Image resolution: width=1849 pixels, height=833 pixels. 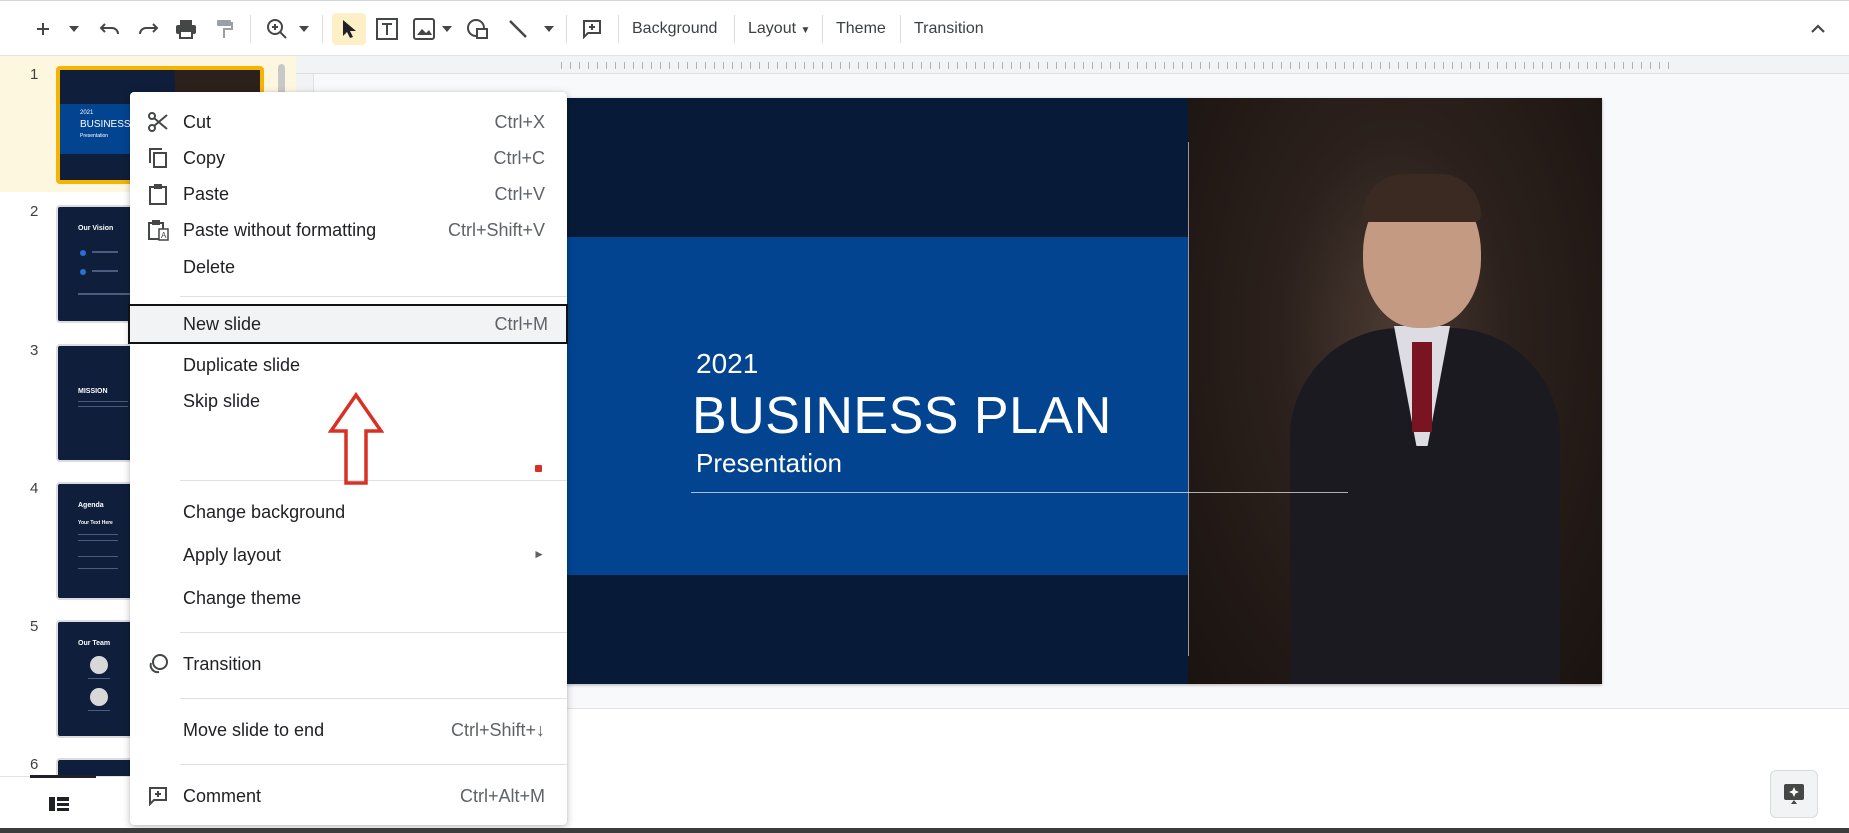 I want to click on menu-item-paste-without-formatting: A Paste without formatting Ctrl+Shift+V, so click(x=348, y=230).